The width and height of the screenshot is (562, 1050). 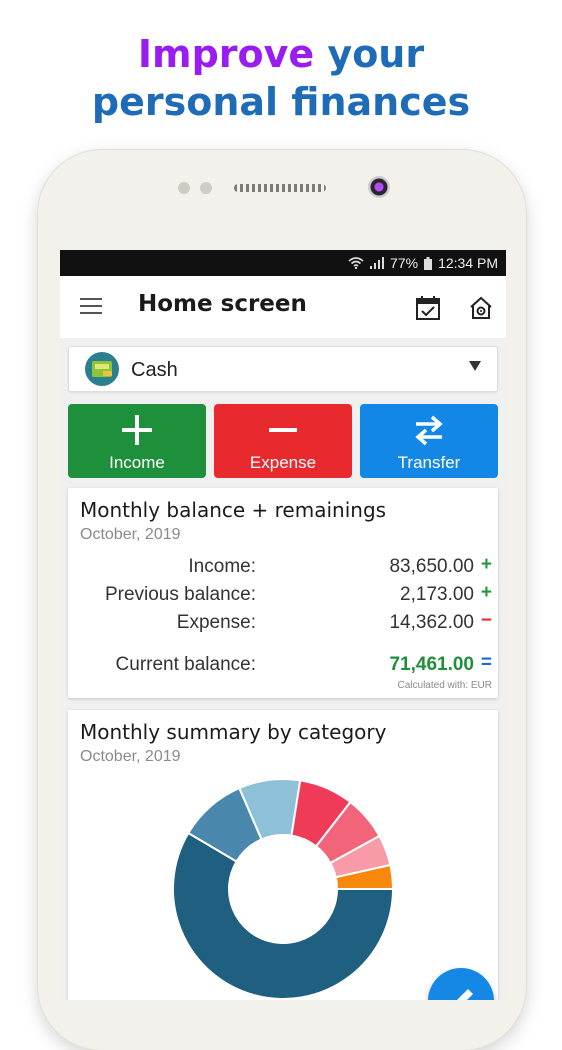 I want to click on income-label: Income, so click(x=137, y=462).